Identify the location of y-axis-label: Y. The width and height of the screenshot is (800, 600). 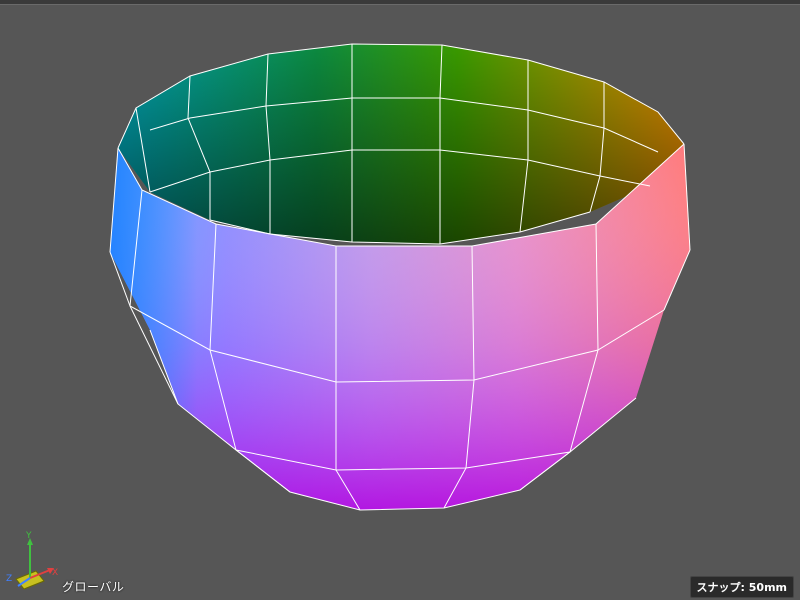
(28, 536).